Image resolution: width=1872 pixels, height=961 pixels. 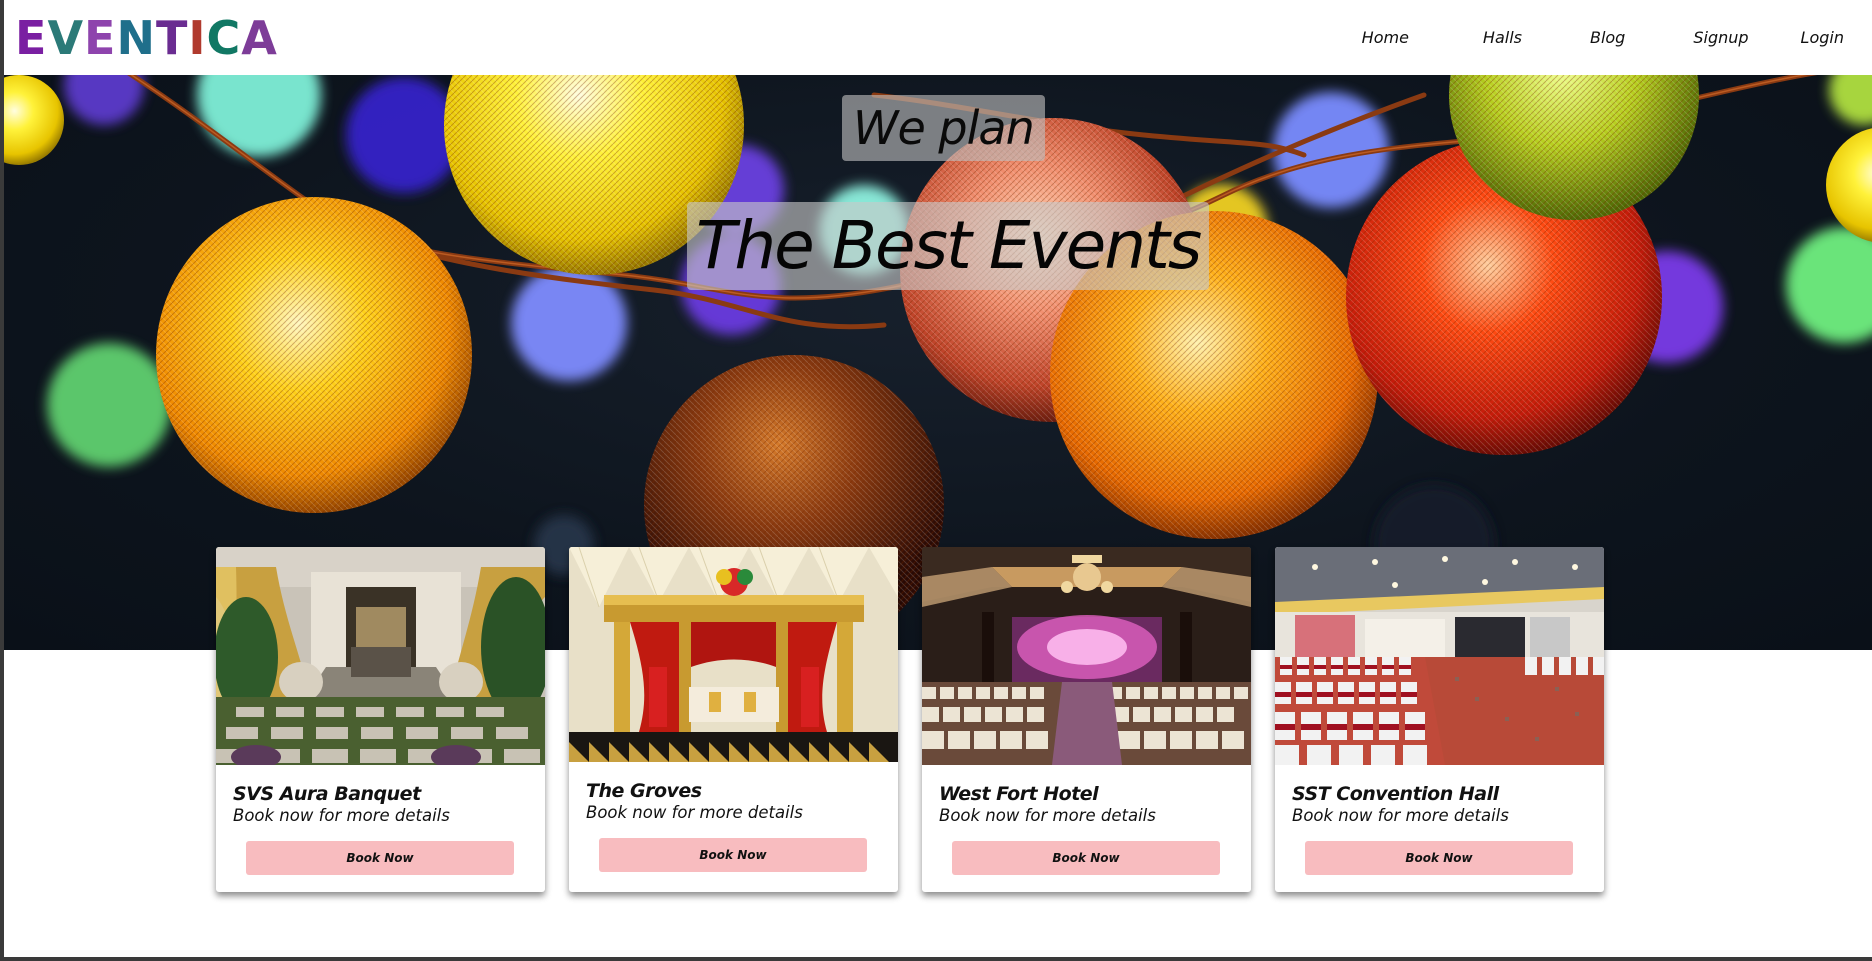 I want to click on venue-image-west-fort, so click(x=1086, y=656).